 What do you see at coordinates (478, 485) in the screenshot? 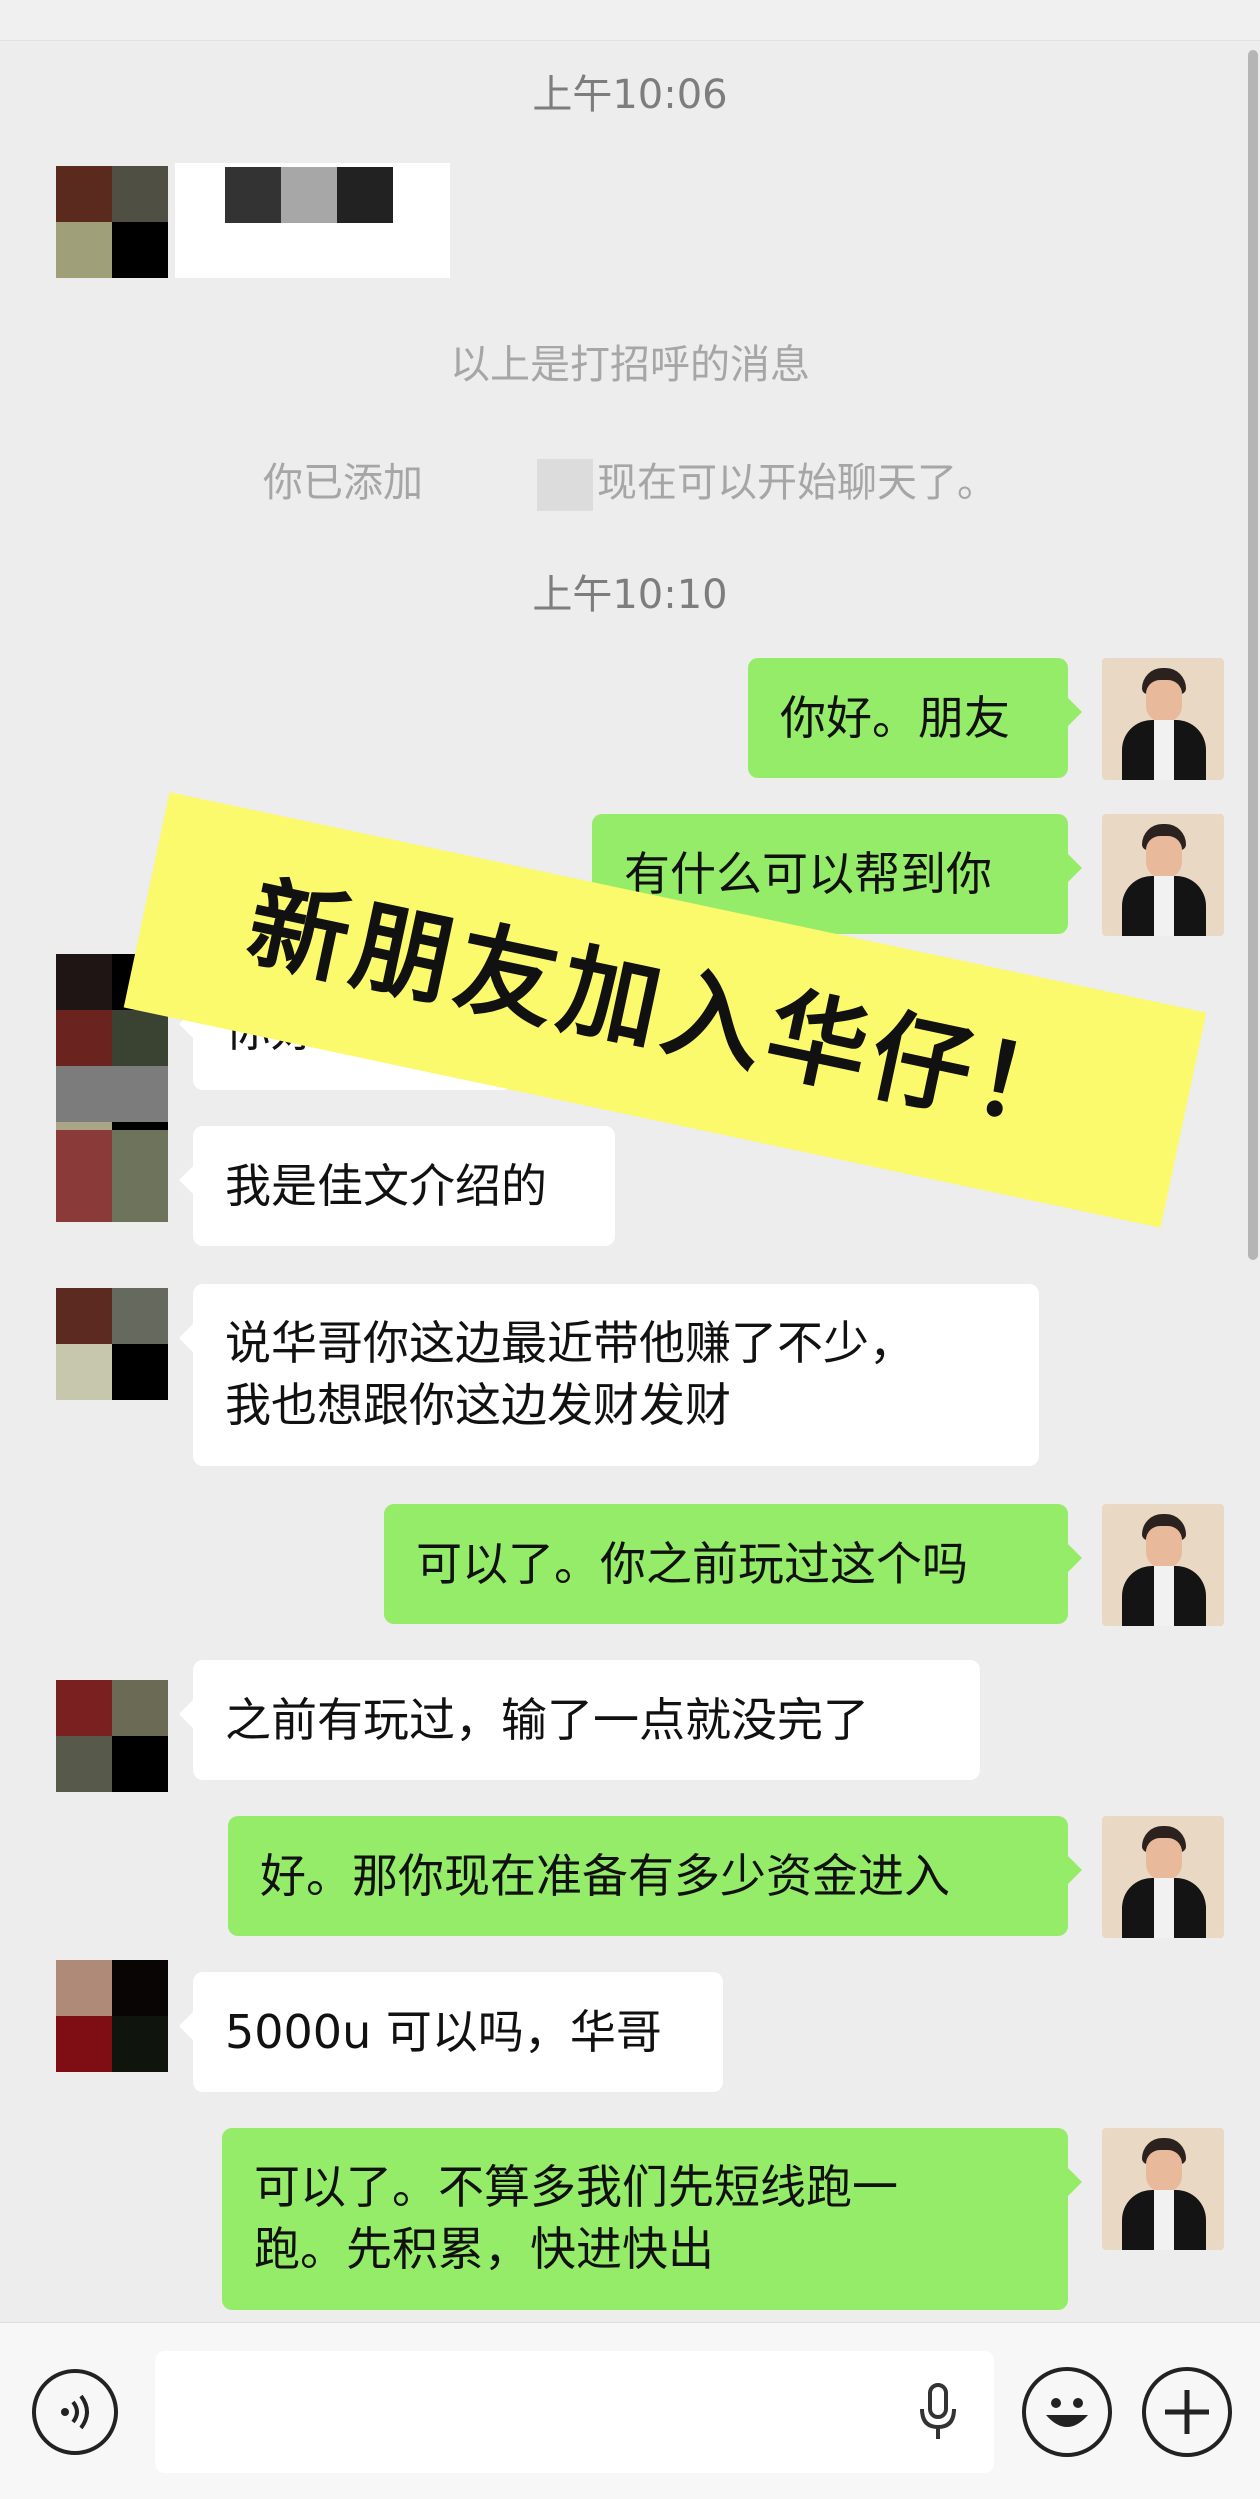
I see `censored-name` at bounding box center [478, 485].